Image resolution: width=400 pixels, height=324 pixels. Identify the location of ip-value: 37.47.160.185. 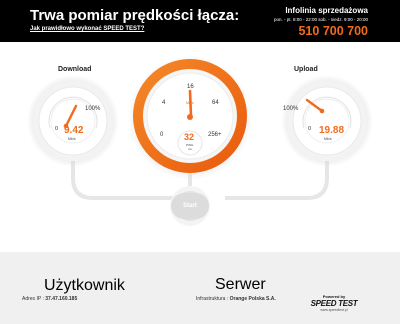
(61, 299).